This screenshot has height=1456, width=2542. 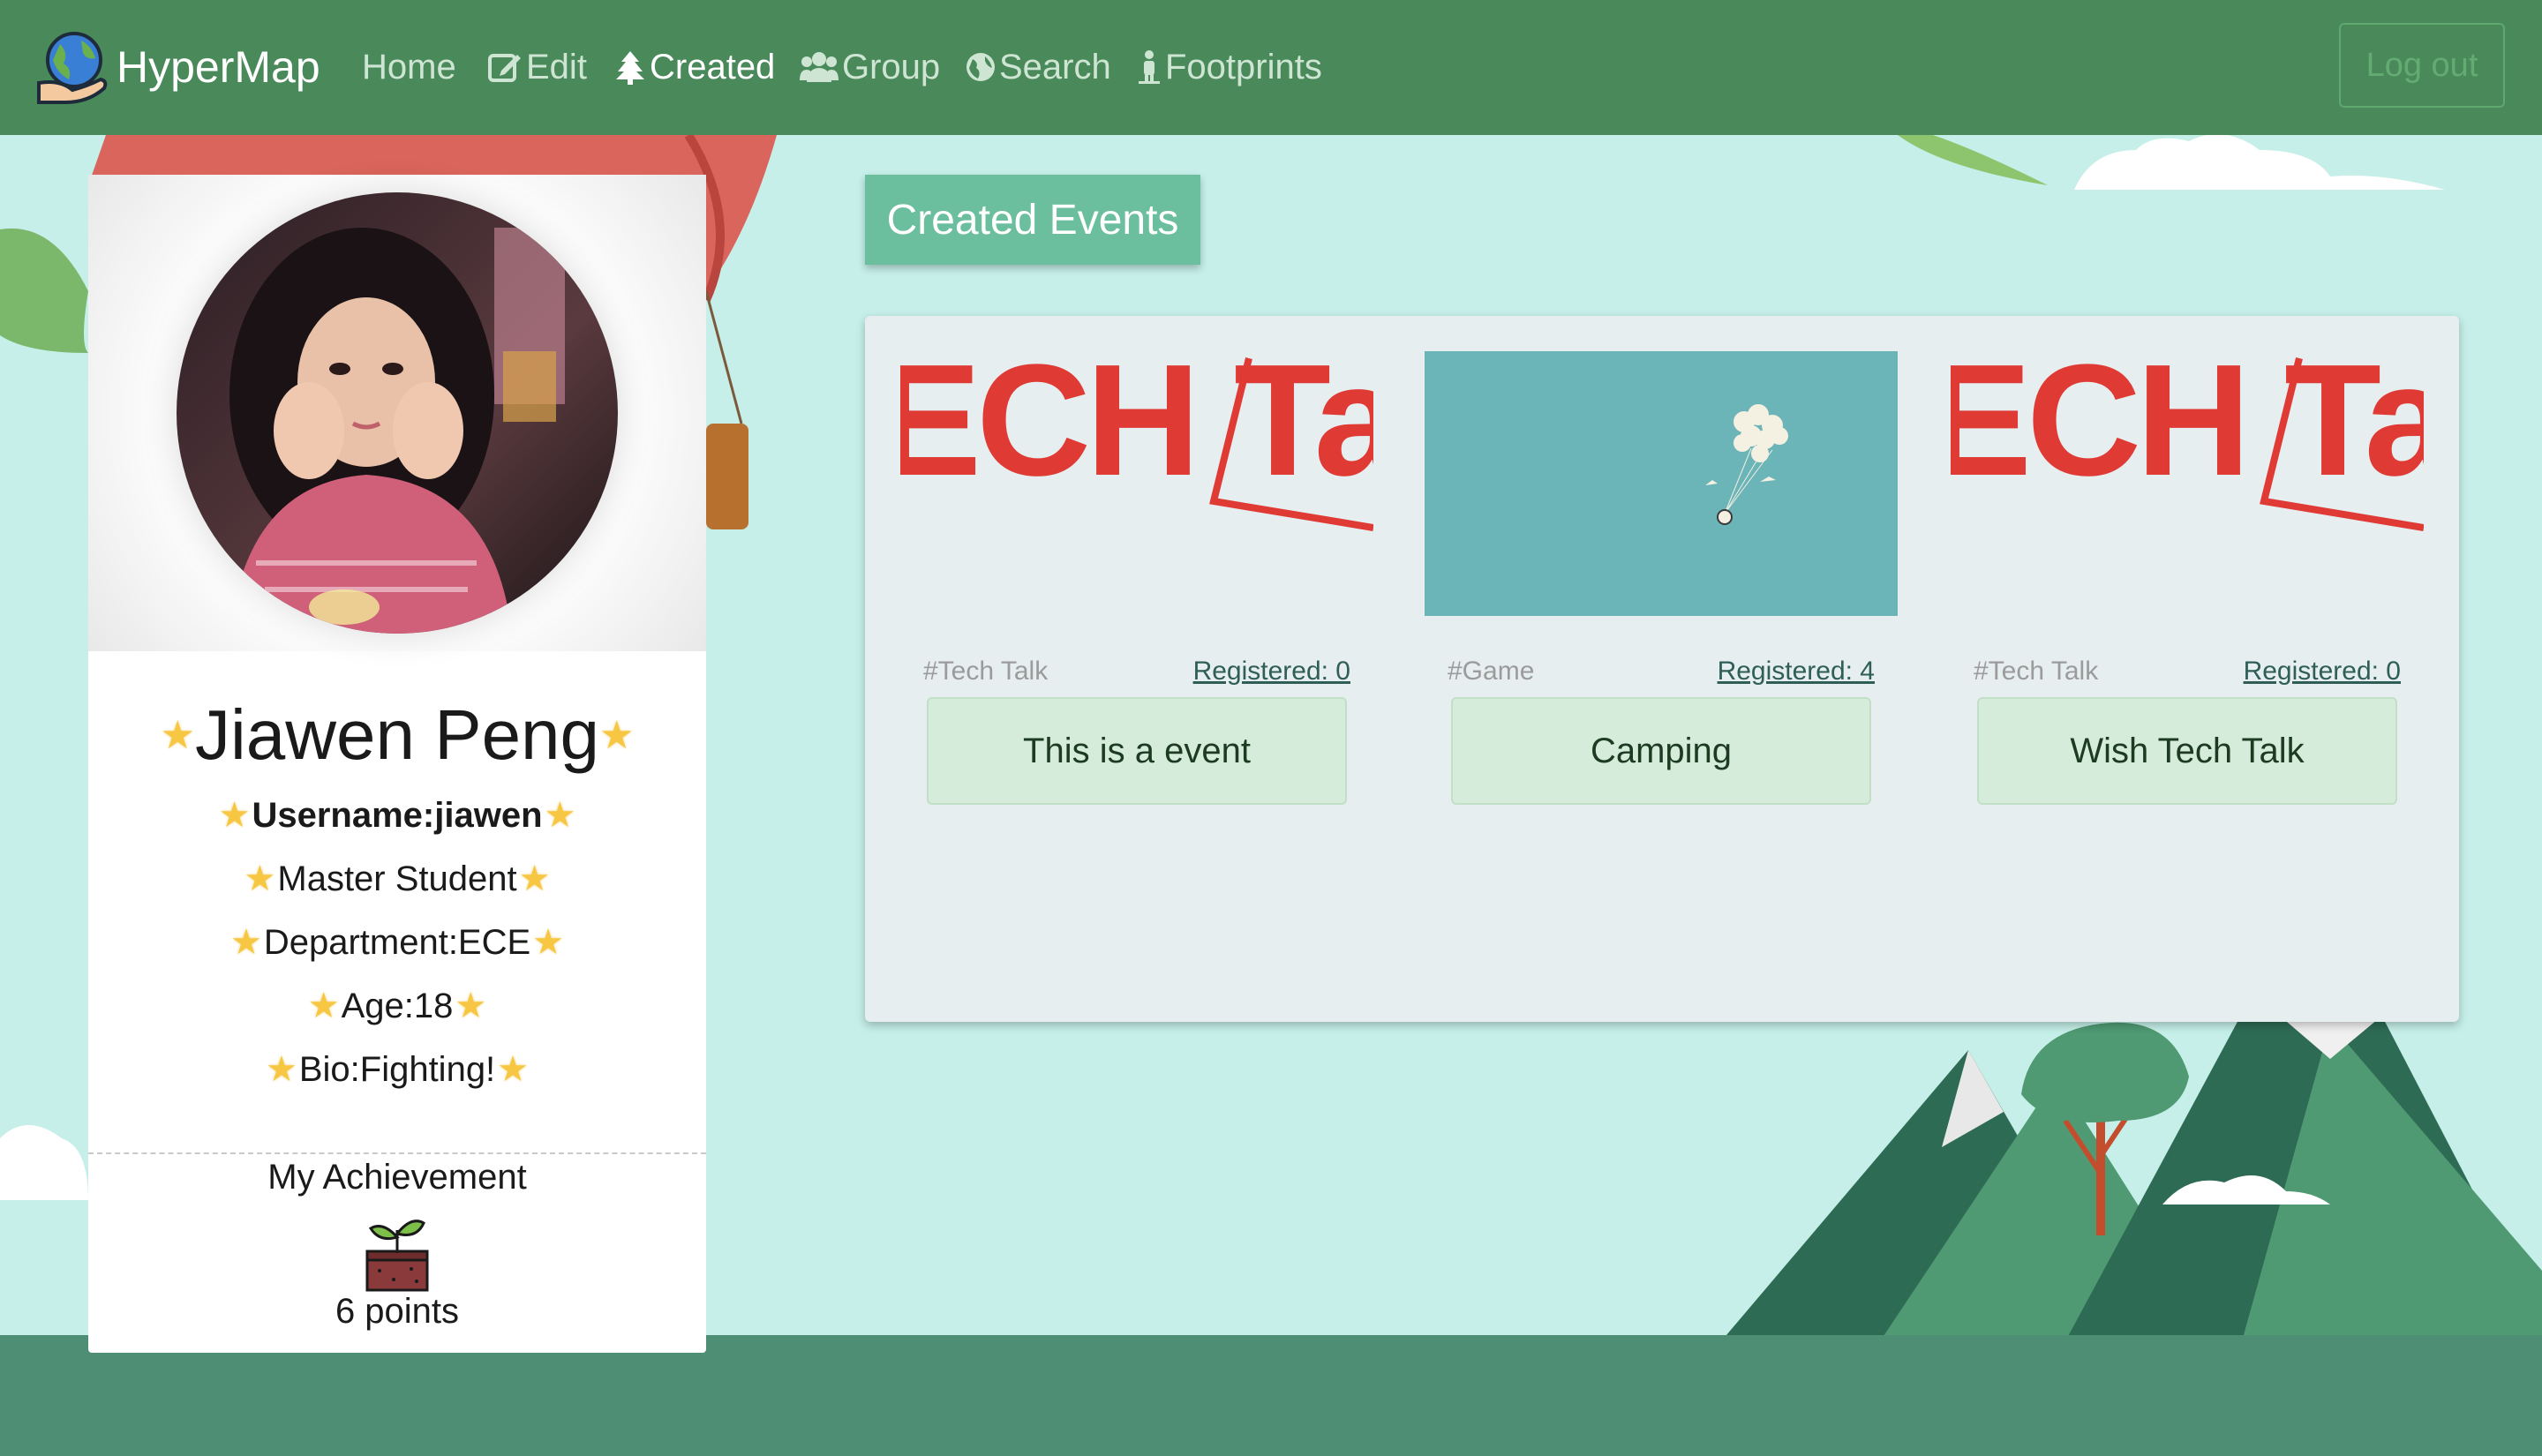 I want to click on profile-role: Master Student, so click(x=397, y=878).